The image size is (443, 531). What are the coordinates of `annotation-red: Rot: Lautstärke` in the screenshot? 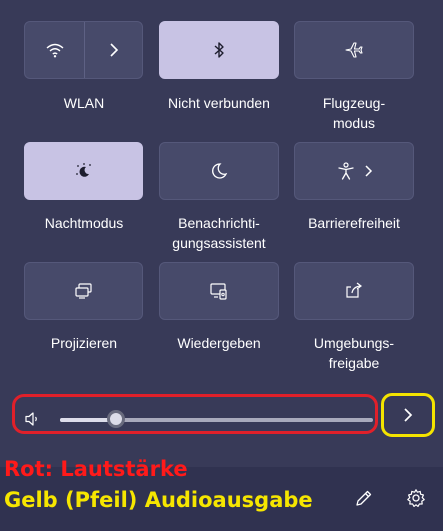 It's located at (96, 469).